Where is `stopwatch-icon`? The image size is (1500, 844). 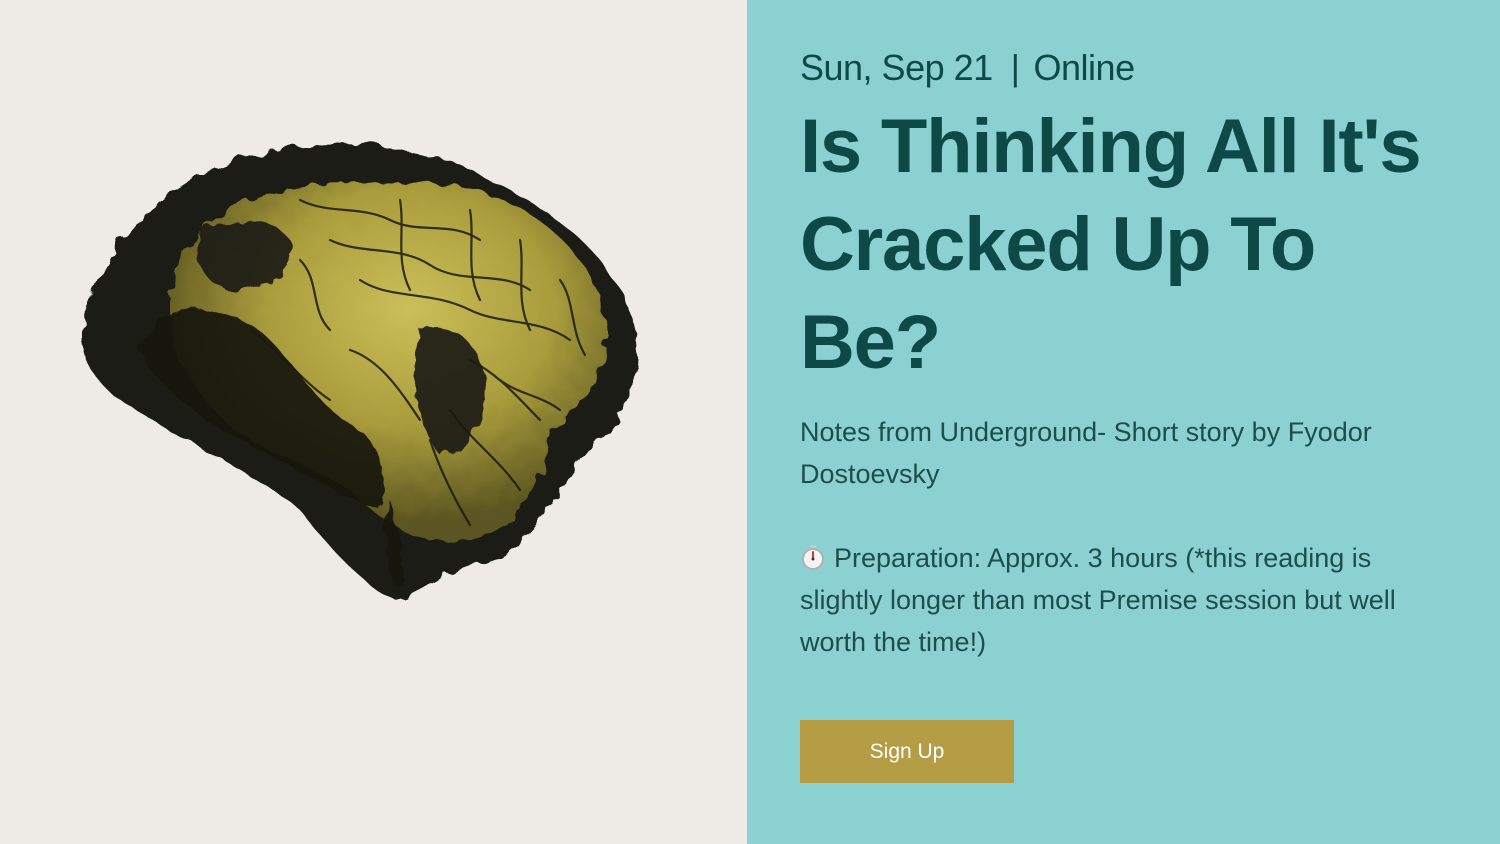
stopwatch-icon is located at coordinates (813, 557).